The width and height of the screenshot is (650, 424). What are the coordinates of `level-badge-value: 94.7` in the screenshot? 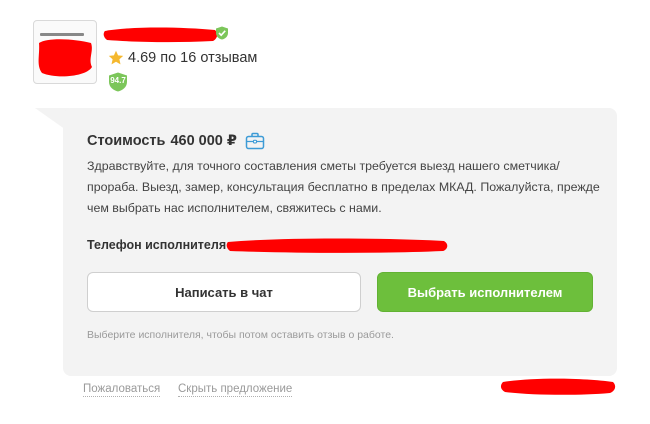 It's located at (118, 80).